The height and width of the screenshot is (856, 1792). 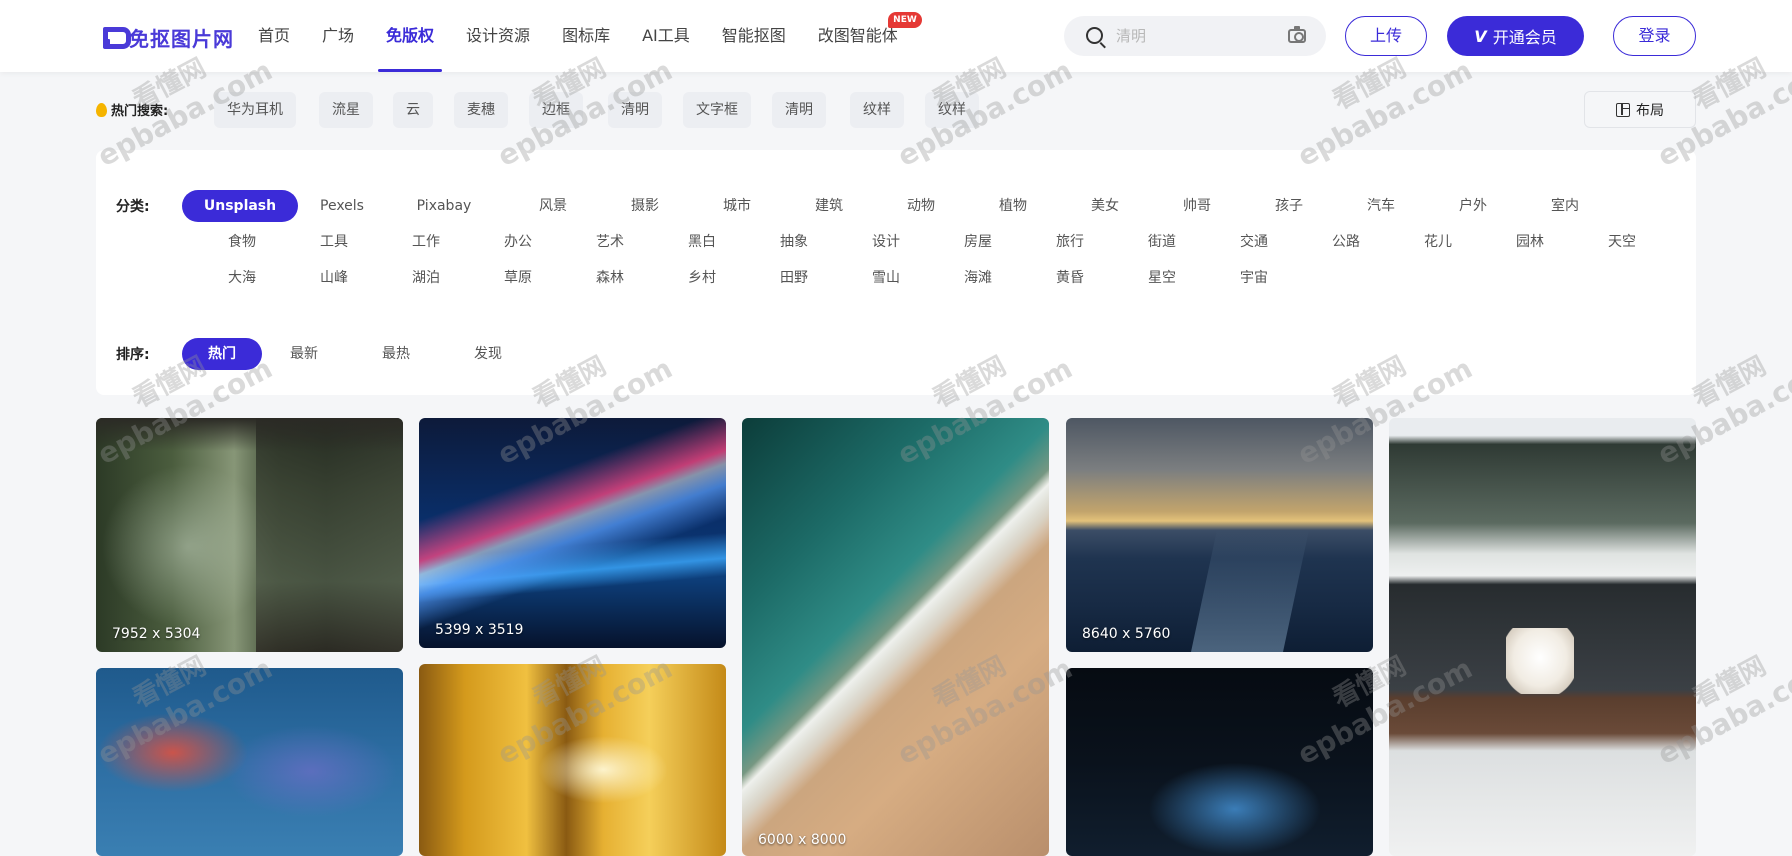 What do you see at coordinates (479, 630) in the screenshot?
I see `image-dimensions: 5399 x 3519` at bounding box center [479, 630].